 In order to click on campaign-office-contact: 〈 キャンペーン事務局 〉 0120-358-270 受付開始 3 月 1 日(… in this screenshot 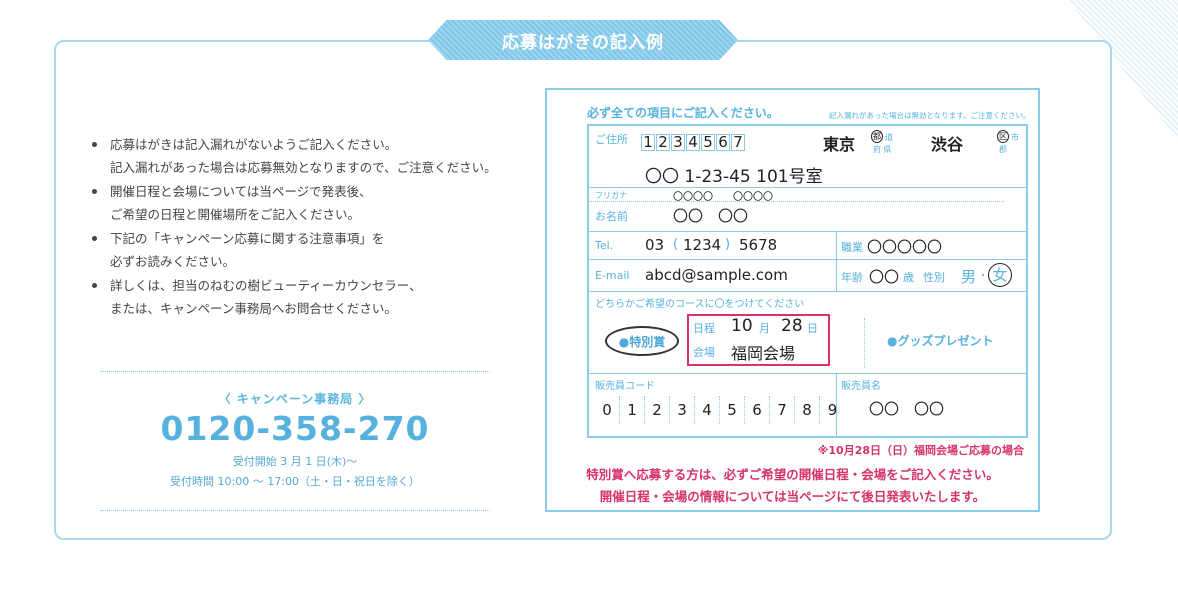, I will do `click(295, 441)`.